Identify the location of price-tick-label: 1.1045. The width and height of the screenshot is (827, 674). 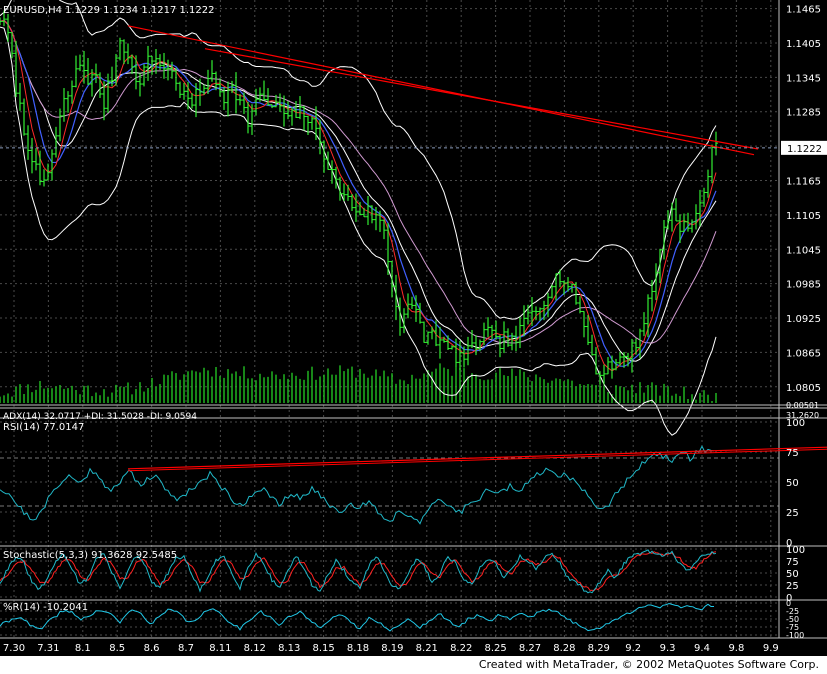
(803, 250).